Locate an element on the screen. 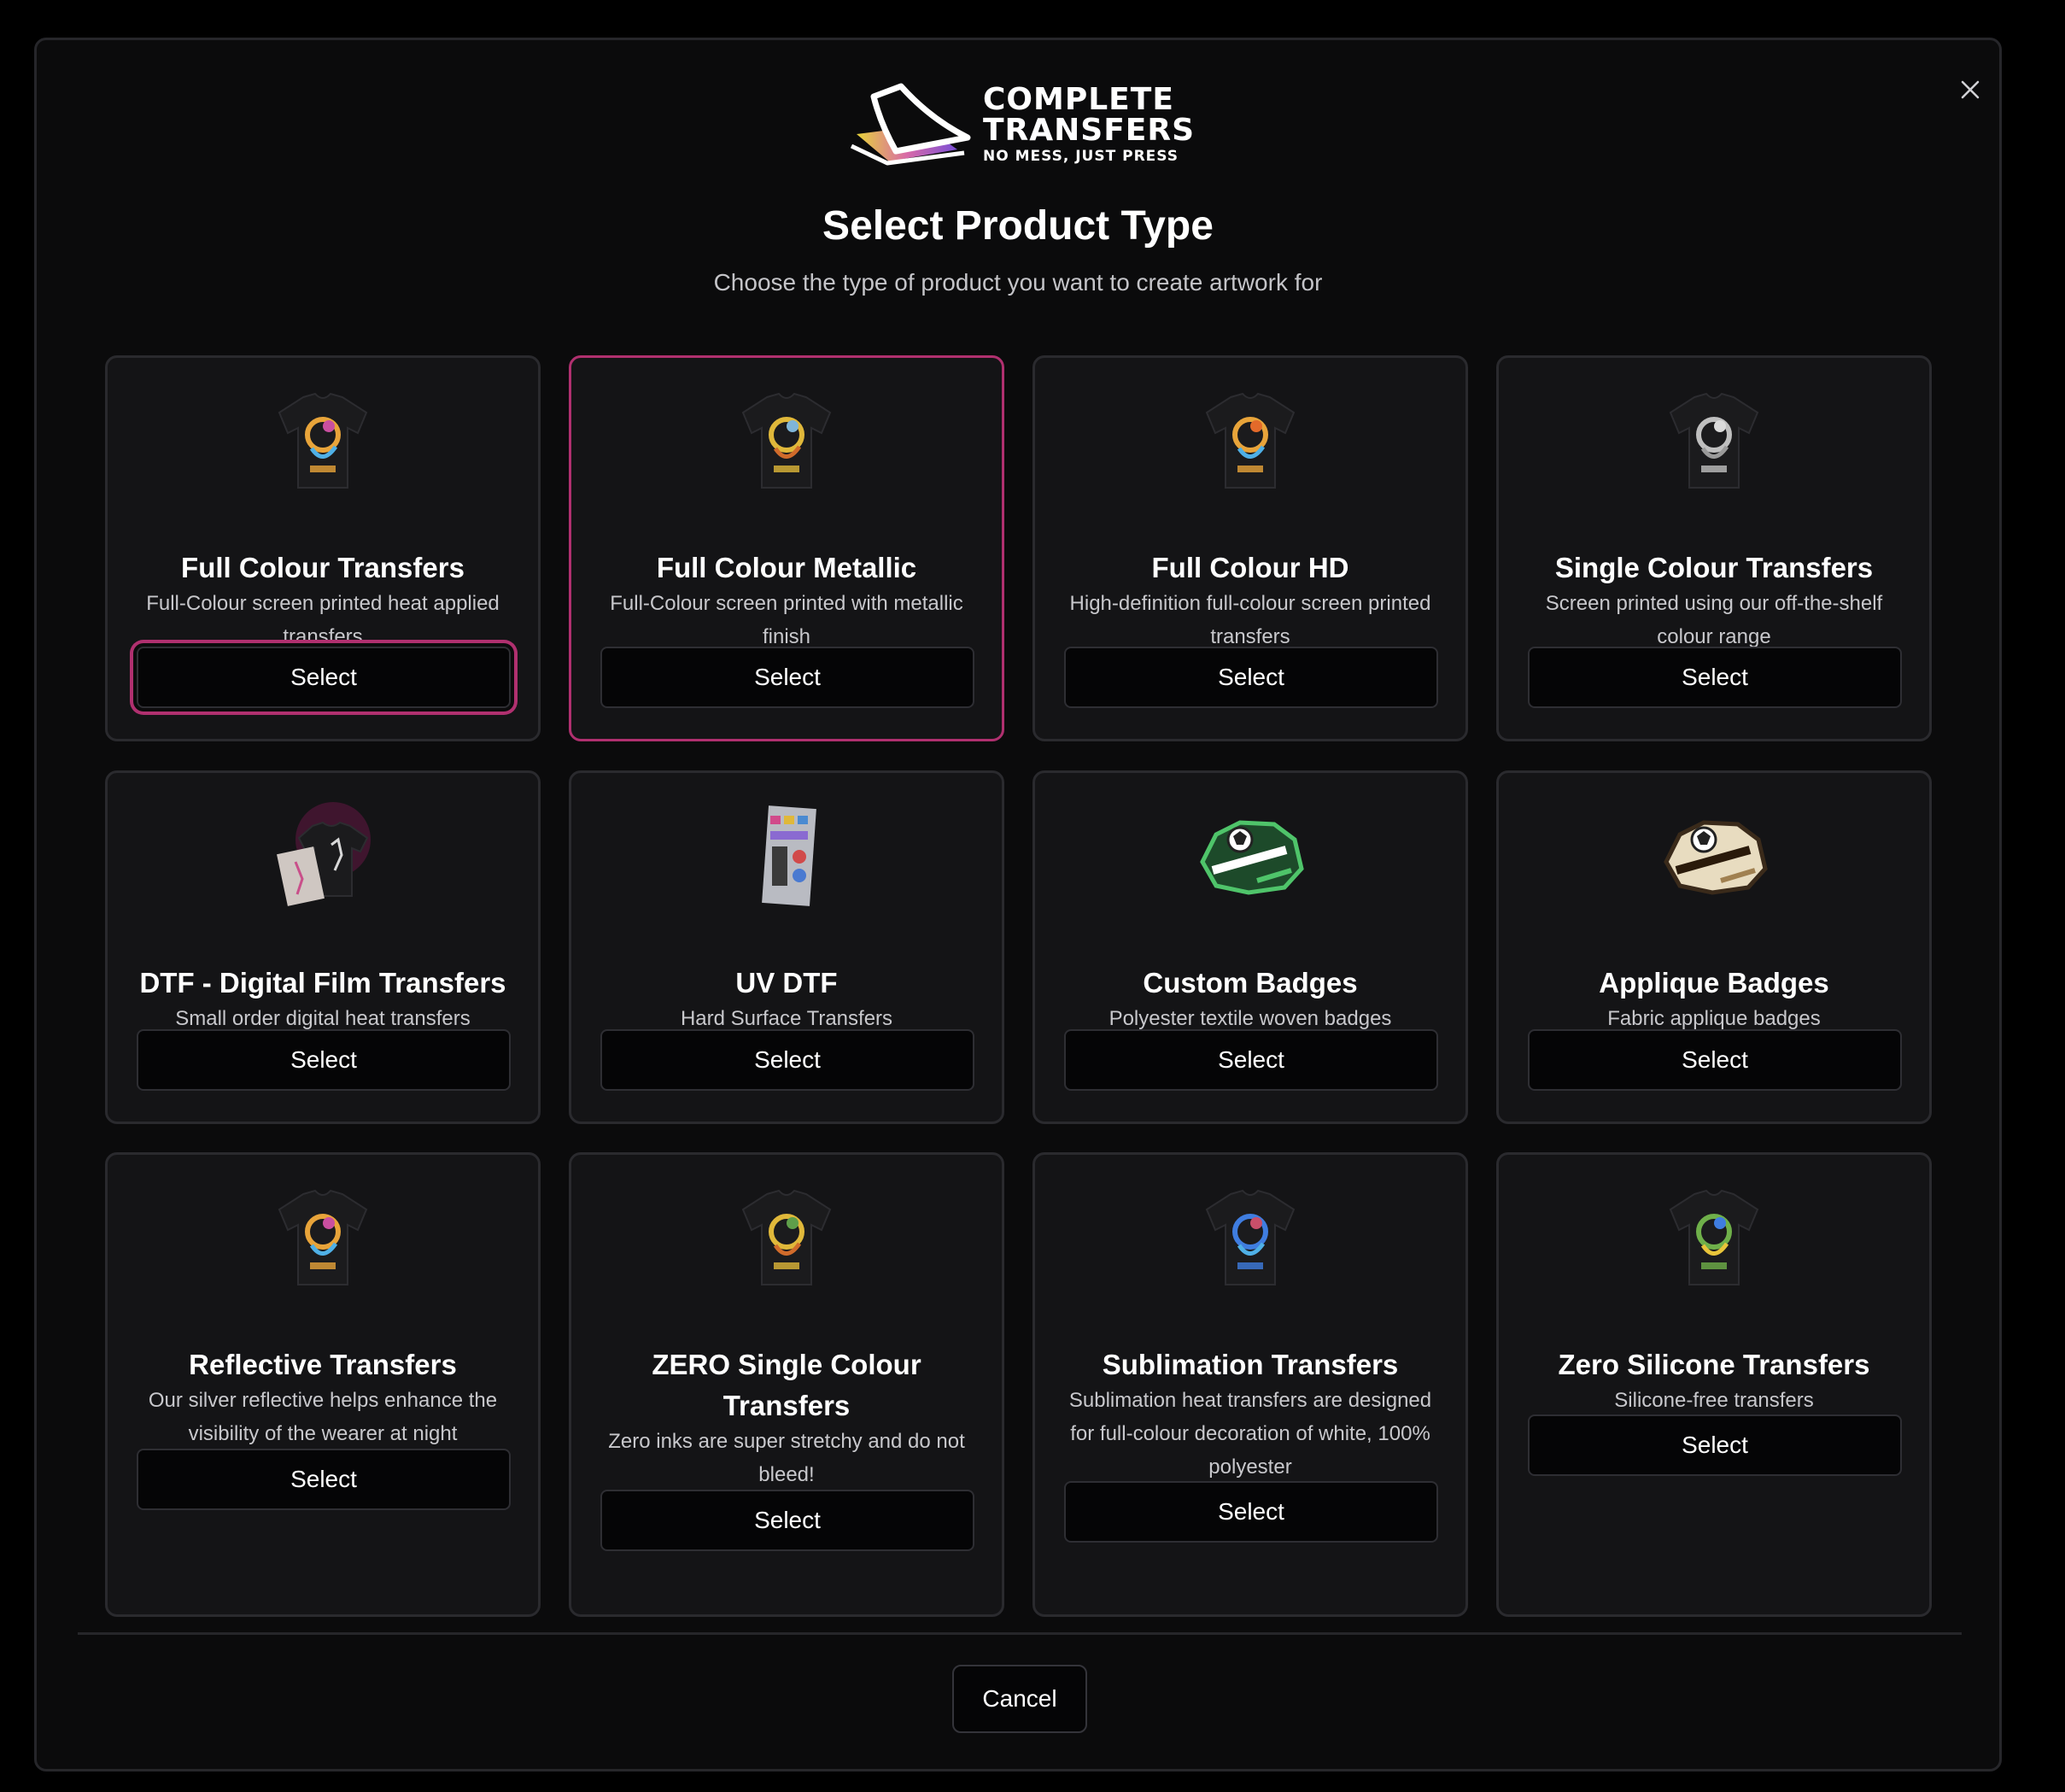 The width and height of the screenshot is (2065, 1792). logo-mark-icon is located at coordinates (911, 125).